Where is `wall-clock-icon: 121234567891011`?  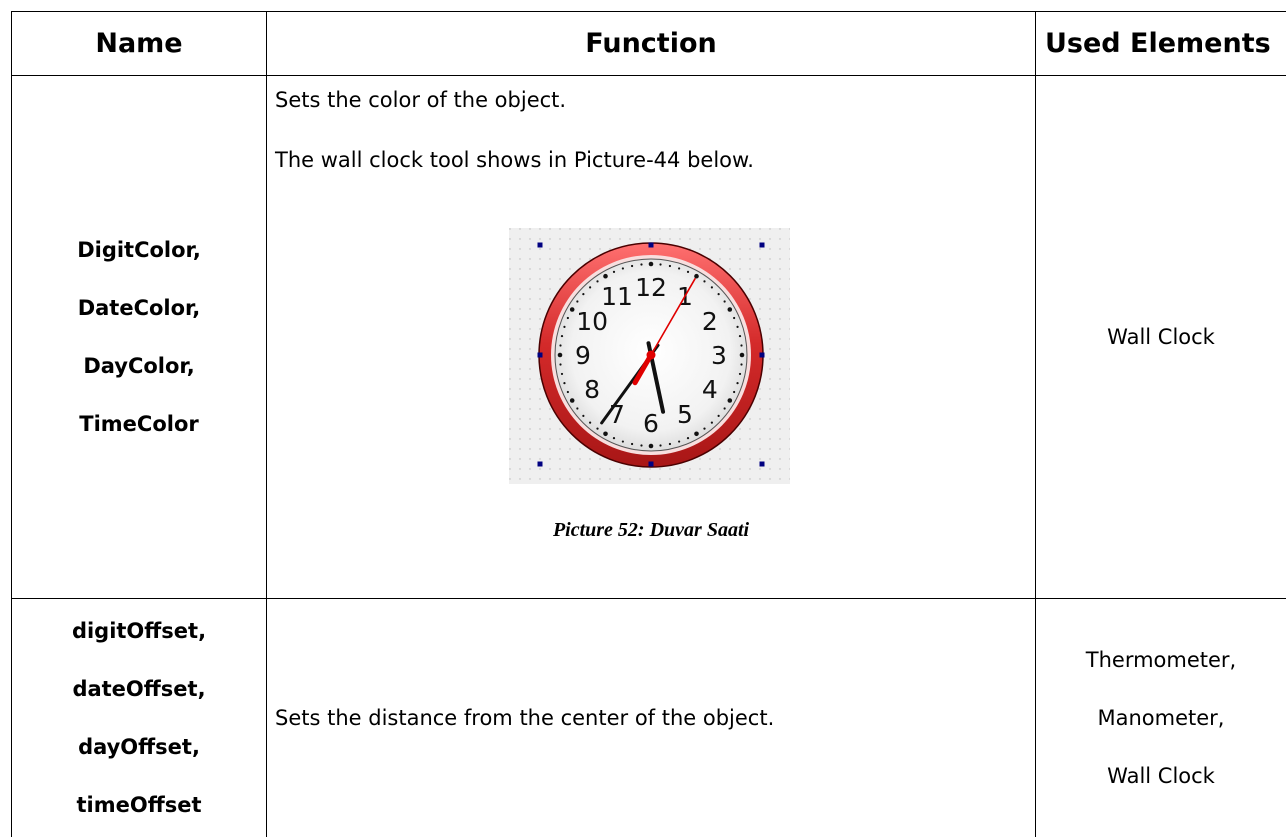
wall-clock-icon: 121234567891011 is located at coordinates (649, 356).